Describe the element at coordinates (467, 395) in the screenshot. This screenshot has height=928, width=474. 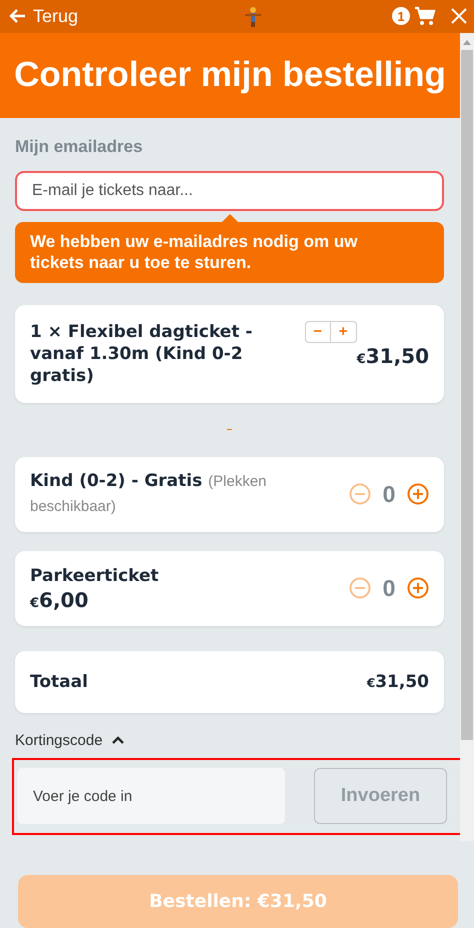
I see `scrollbar-thumb` at that location.